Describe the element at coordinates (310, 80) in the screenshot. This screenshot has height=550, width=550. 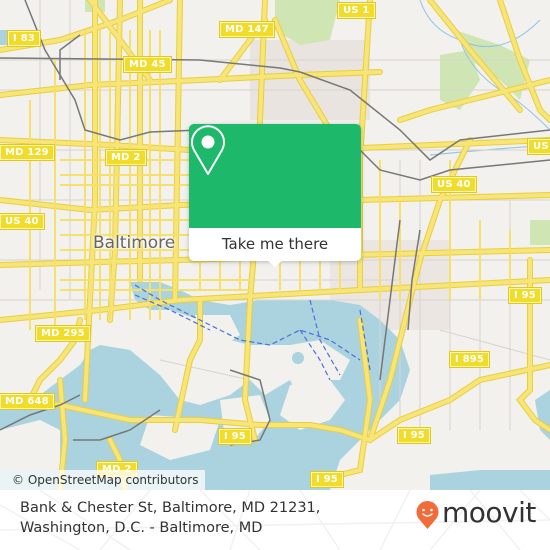
I see `urban-area` at that location.